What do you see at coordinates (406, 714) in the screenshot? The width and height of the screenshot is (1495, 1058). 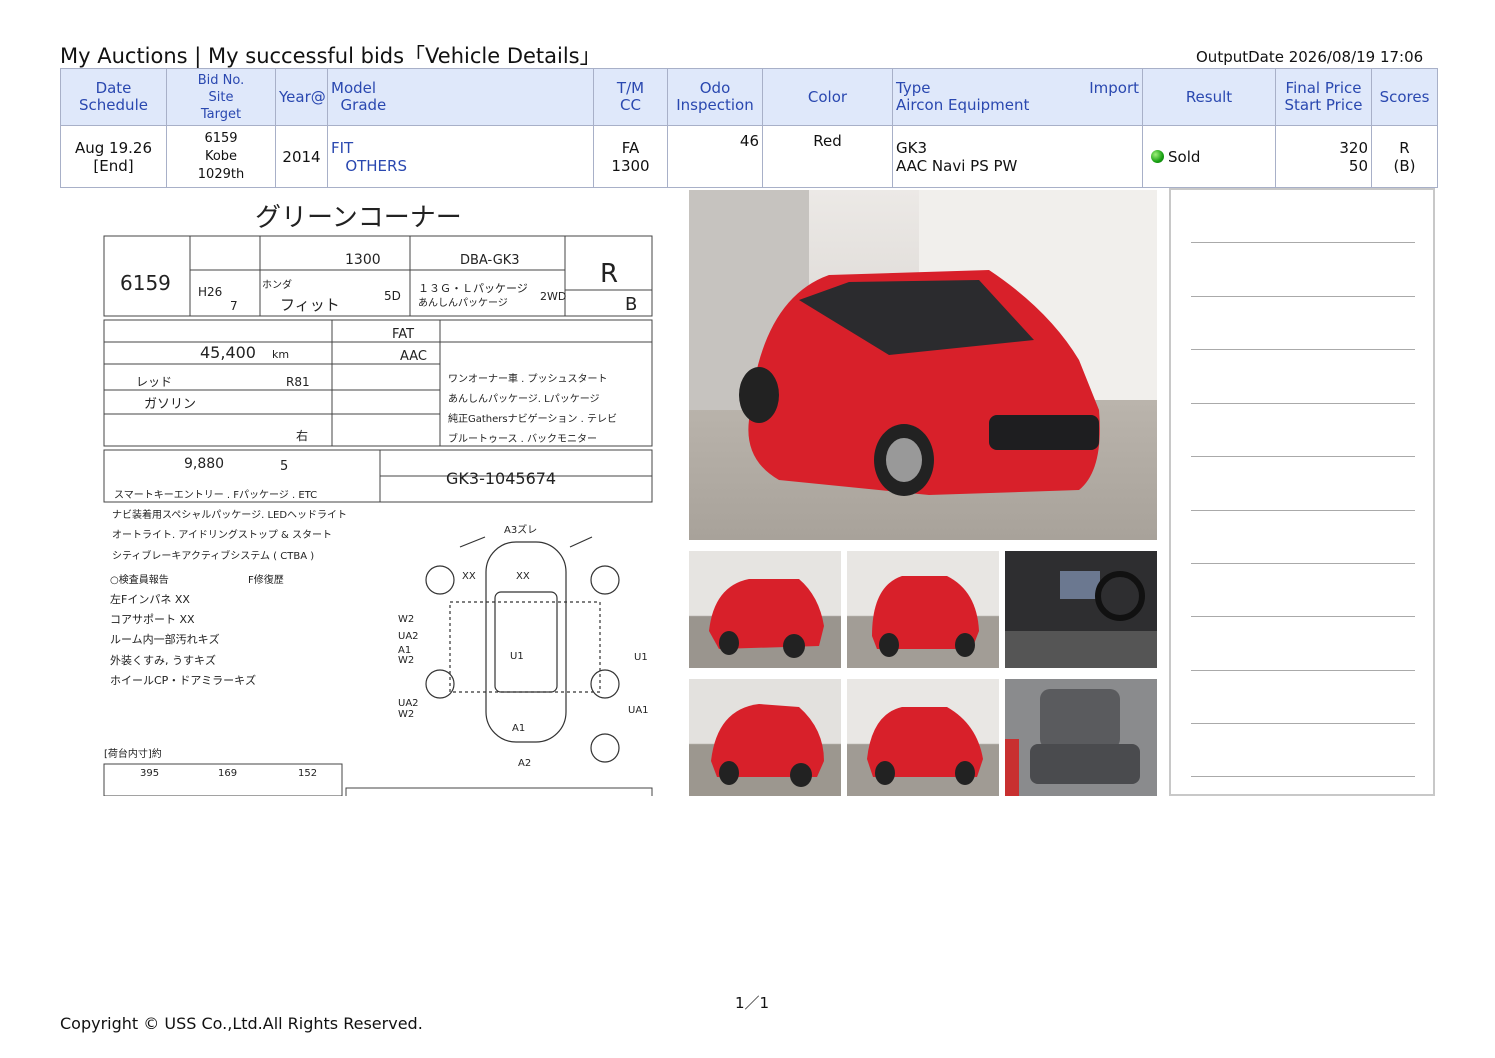 I see `mark-w2-3: W2` at bounding box center [406, 714].